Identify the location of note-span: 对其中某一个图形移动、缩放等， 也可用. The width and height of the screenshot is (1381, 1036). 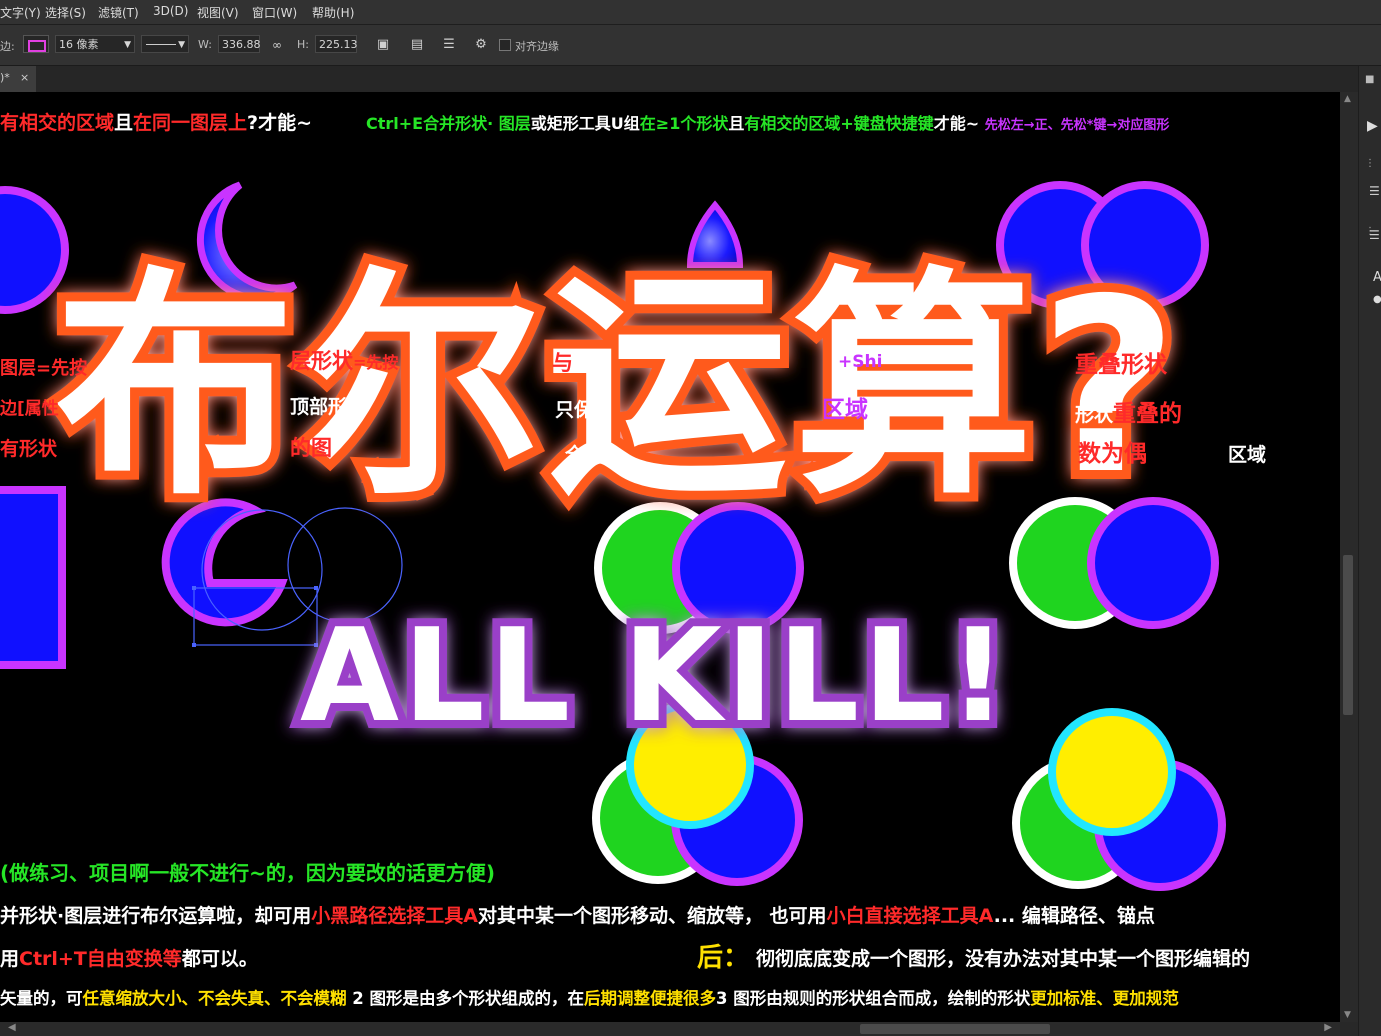
(652, 916).